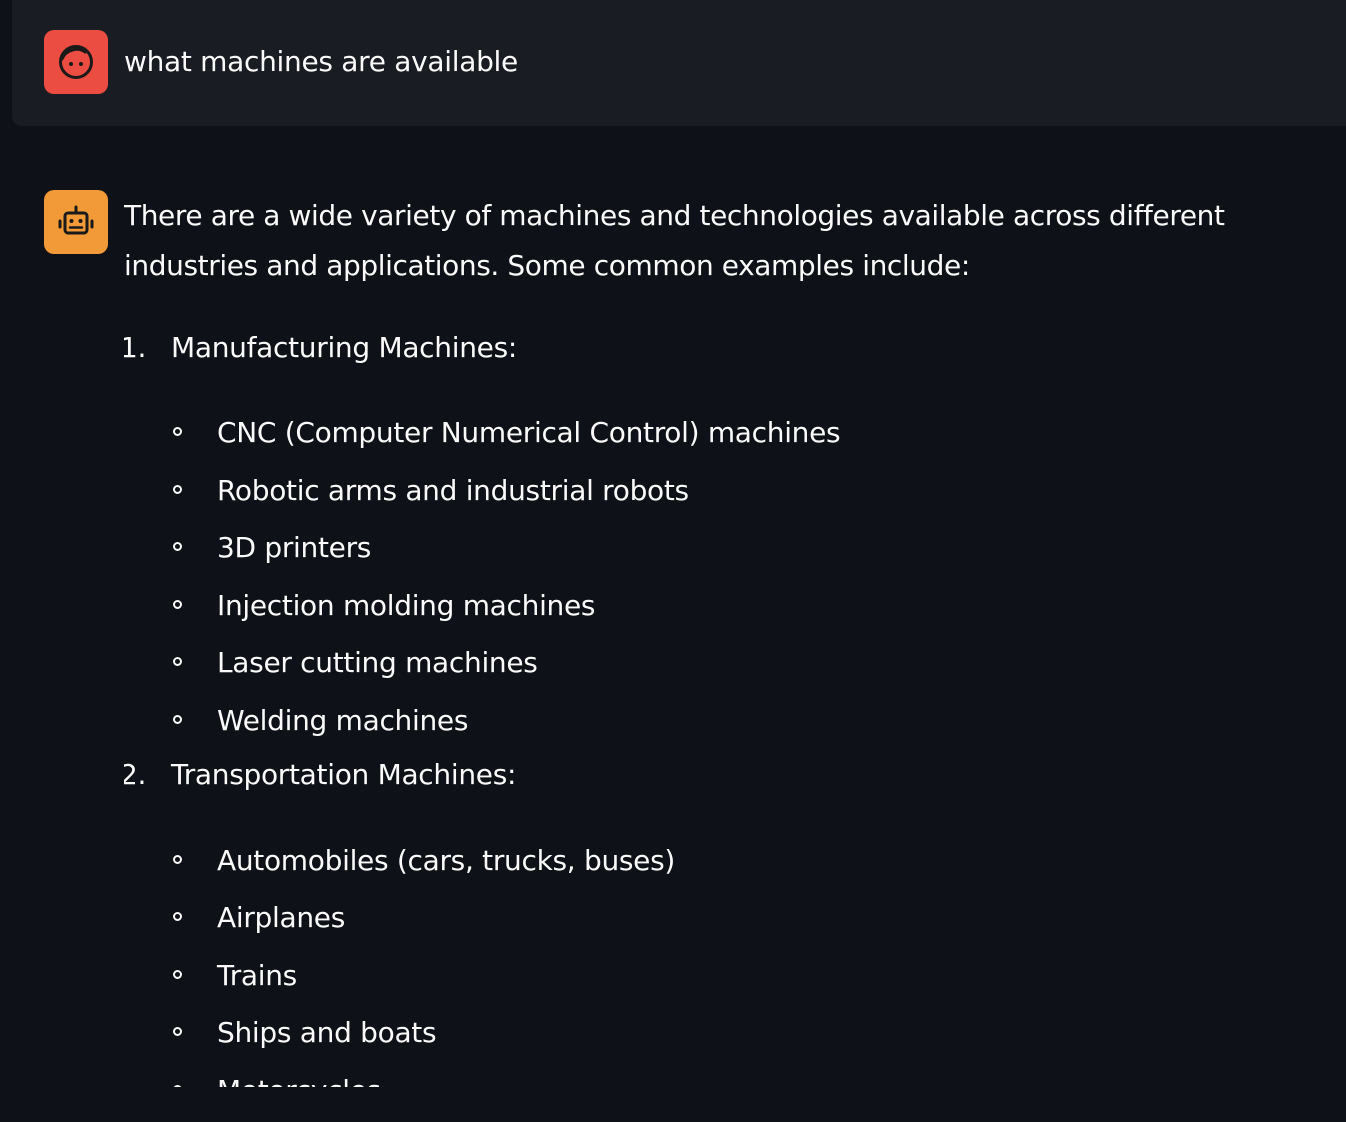 This screenshot has width=1346, height=1122. Describe the element at coordinates (281, 918) in the screenshot. I see `list-item-text: Airplanes` at that location.